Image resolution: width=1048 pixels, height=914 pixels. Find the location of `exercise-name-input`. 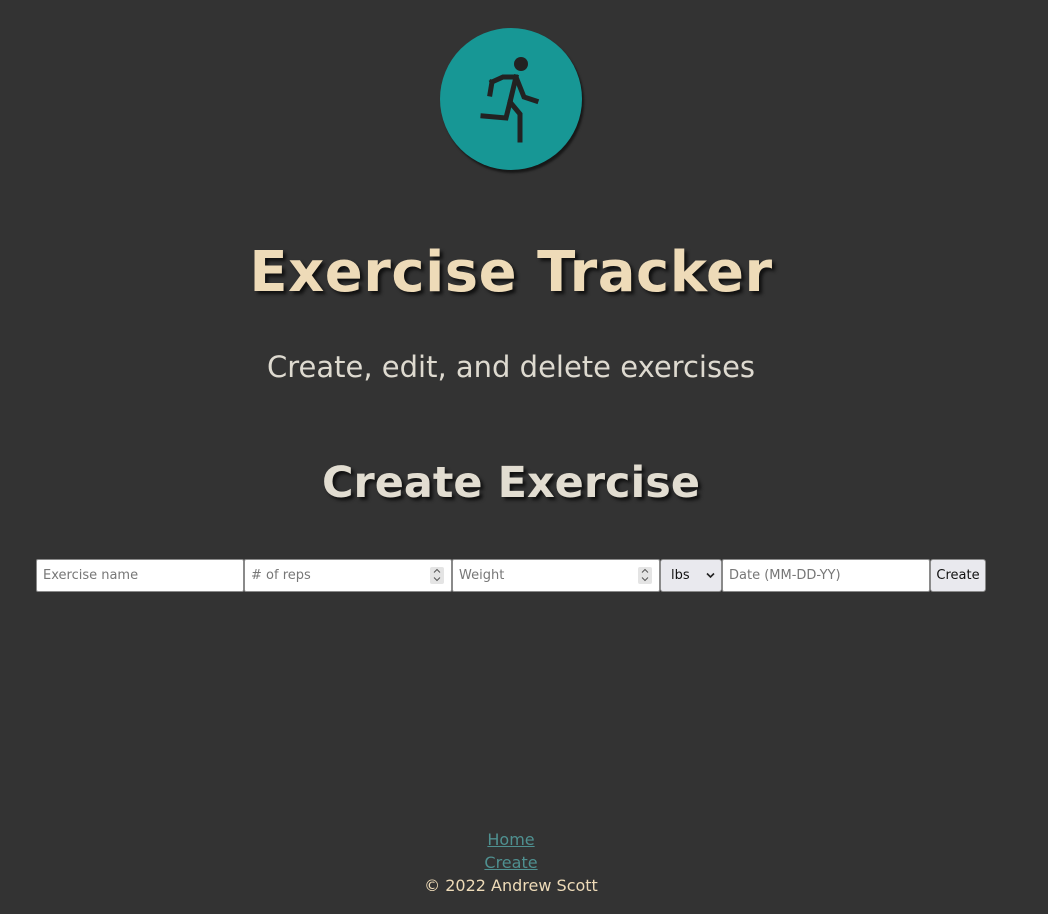

exercise-name-input is located at coordinates (140, 575).